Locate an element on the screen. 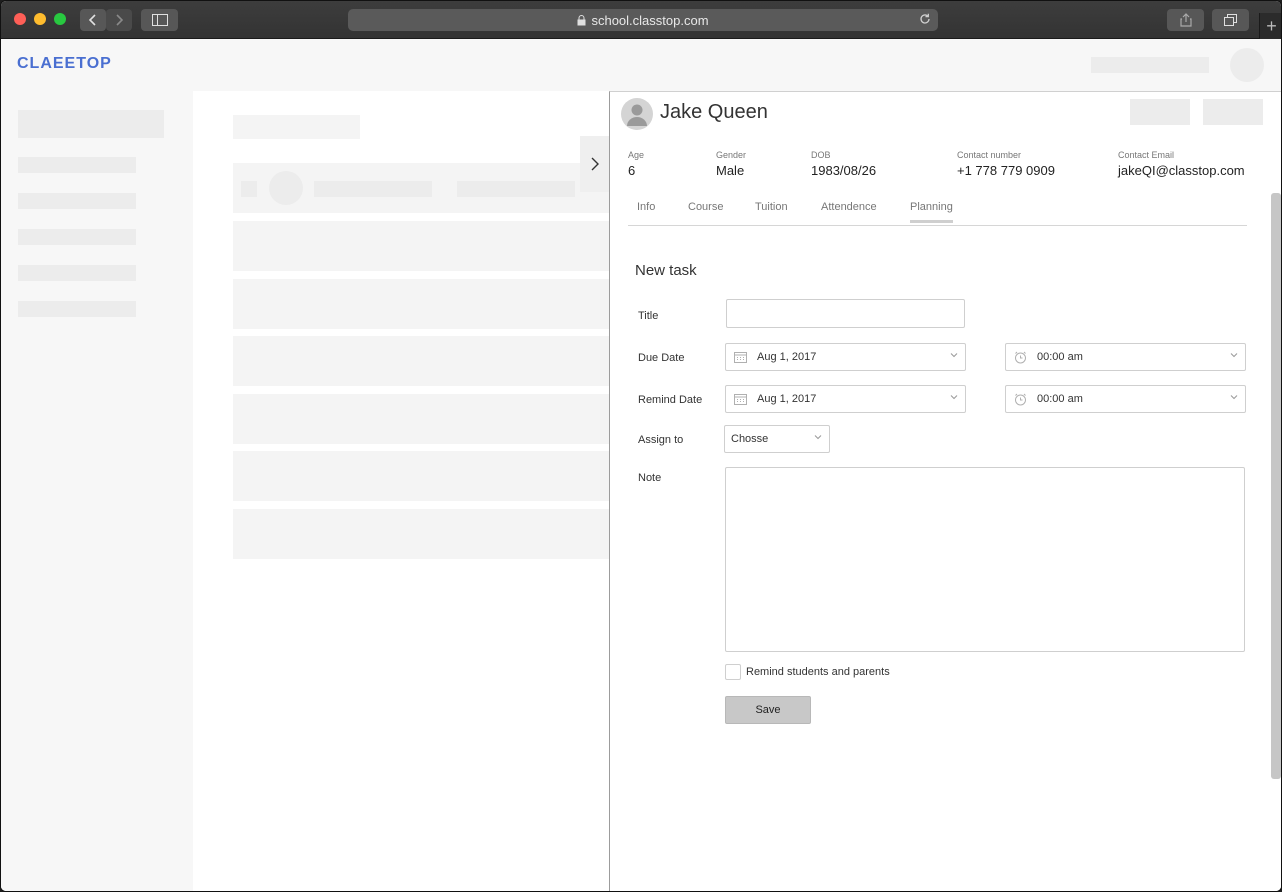 The image size is (1282, 892). browser-titlebar: school.classtop.com + is located at coordinates (641, 20).